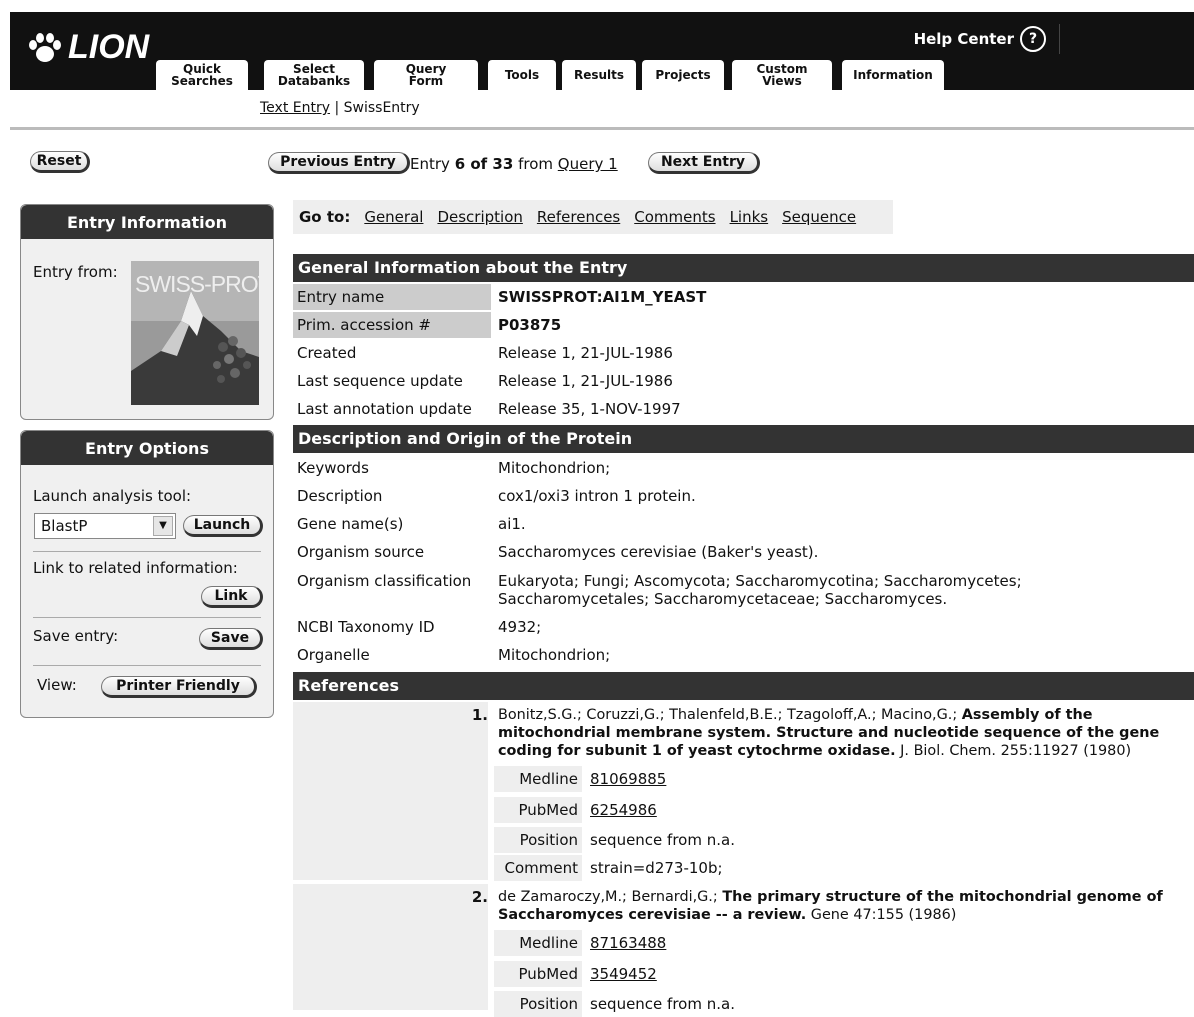  What do you see at coordinates (179, 687) in the screenshot?
I see `printer-friendly-button: Printer Friendly` at bounding box center [179, 687].